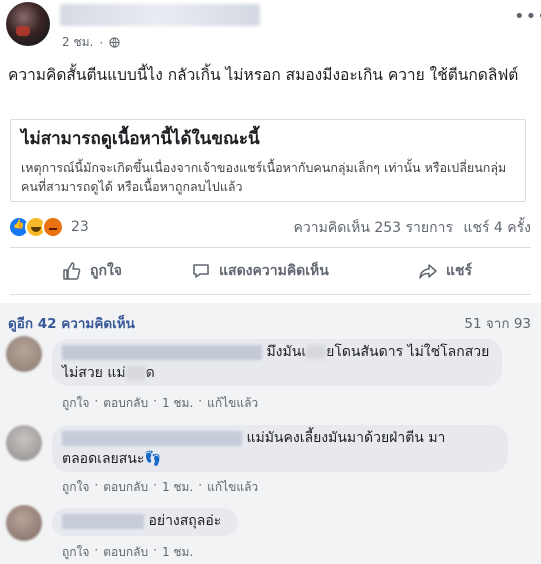  What do you see at coordinates (346, 438) in the screenshot?
I see `comment-text-part: แม่มันคงเลี้ยงมันมาด้วยฝ่าตีน มา` at bounding box center [346, 438].